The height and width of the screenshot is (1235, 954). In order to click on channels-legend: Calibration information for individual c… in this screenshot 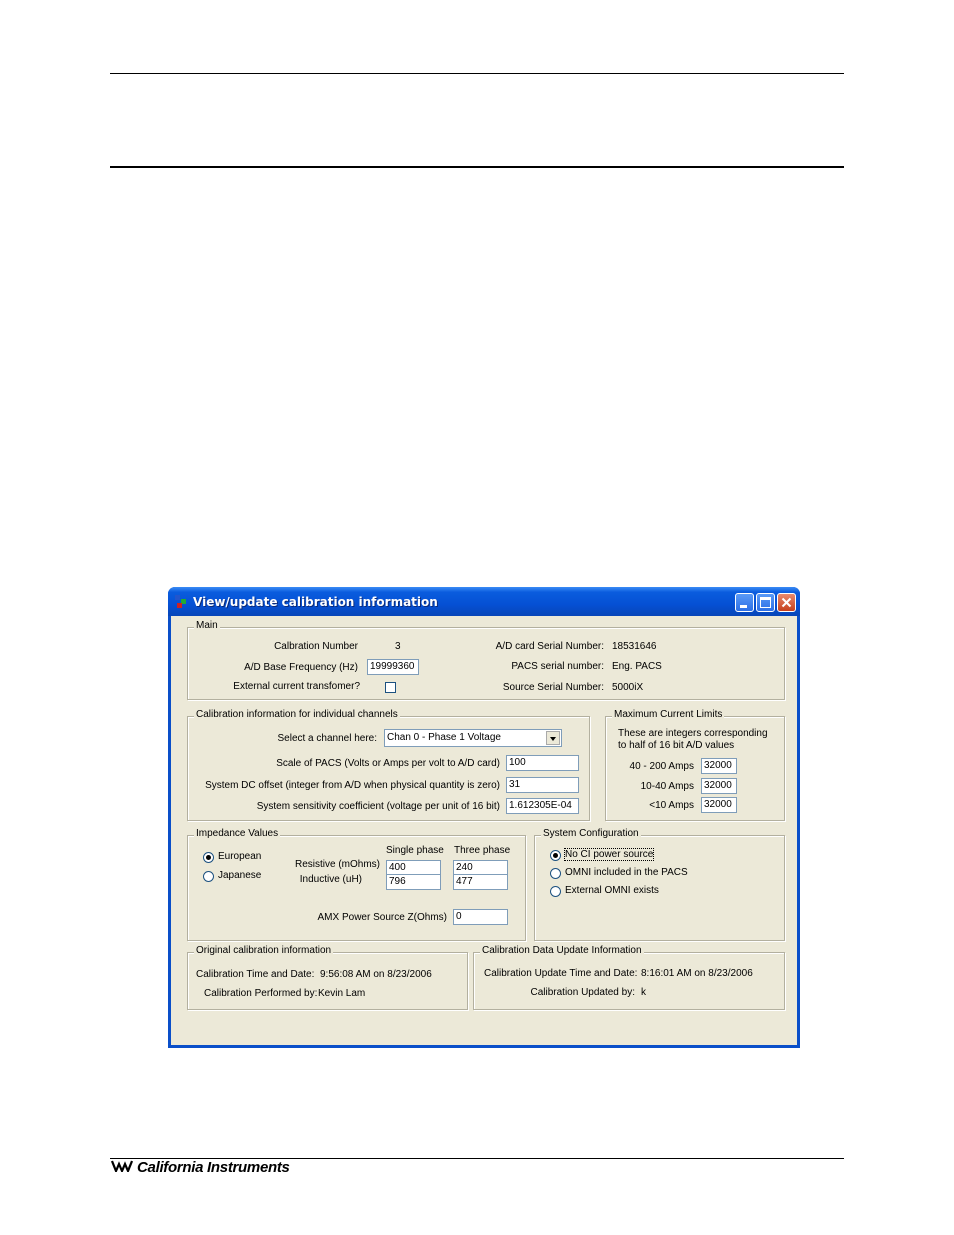, I will do `click(297, 714)`.